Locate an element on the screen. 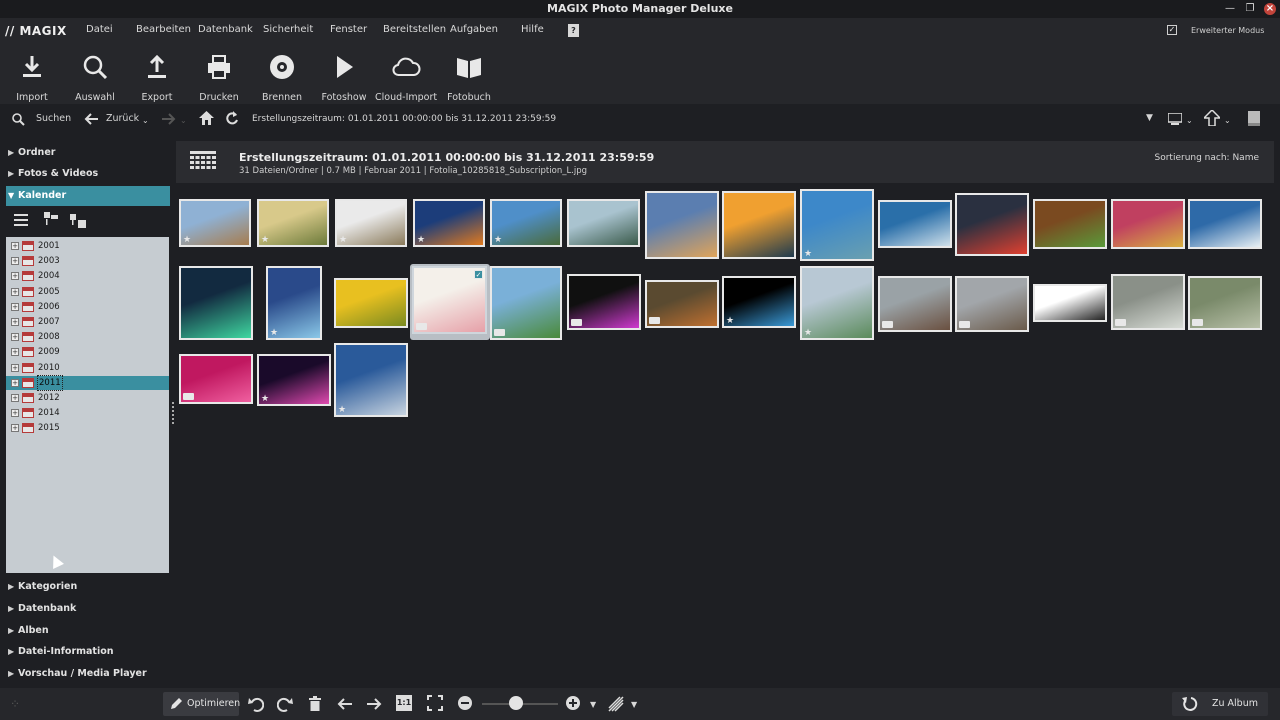 This screenshot has width=1280, height=720. rotate-left-icon is located at coordinates (256, 704).